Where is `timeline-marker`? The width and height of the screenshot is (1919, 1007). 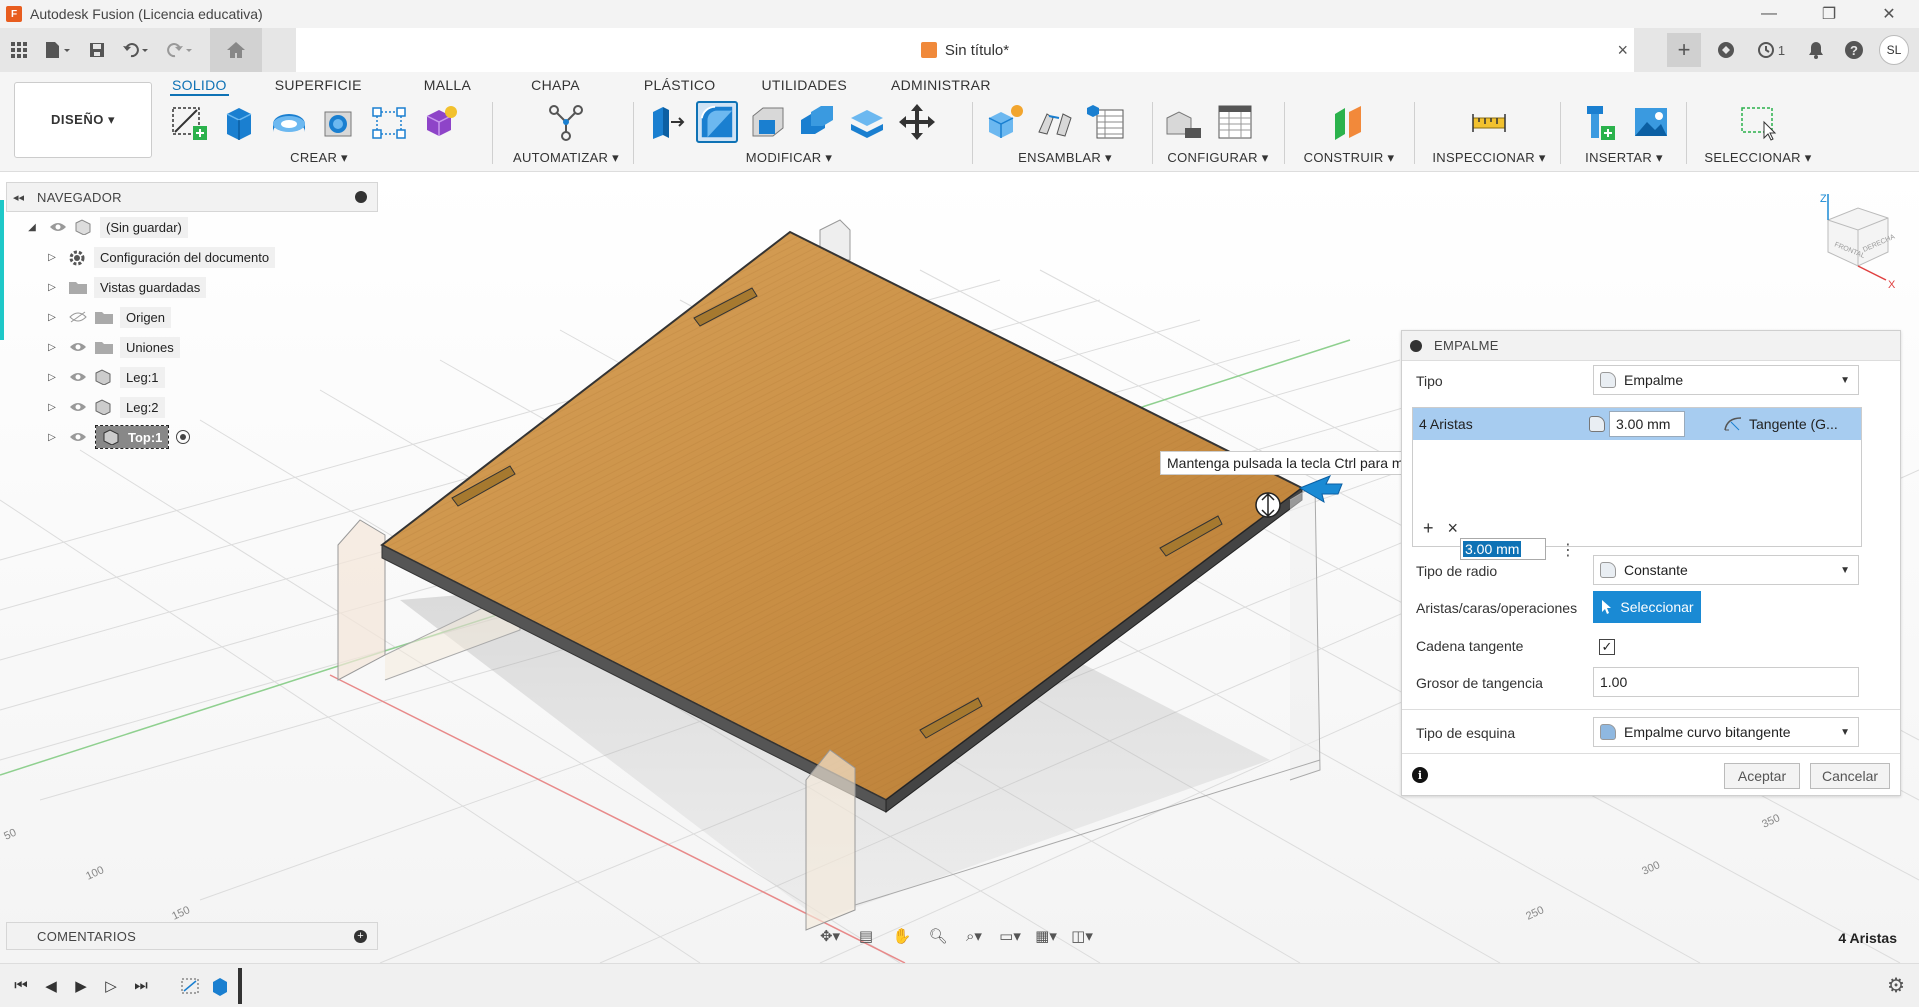 timeline-marker is located at coordinates (240, 985).